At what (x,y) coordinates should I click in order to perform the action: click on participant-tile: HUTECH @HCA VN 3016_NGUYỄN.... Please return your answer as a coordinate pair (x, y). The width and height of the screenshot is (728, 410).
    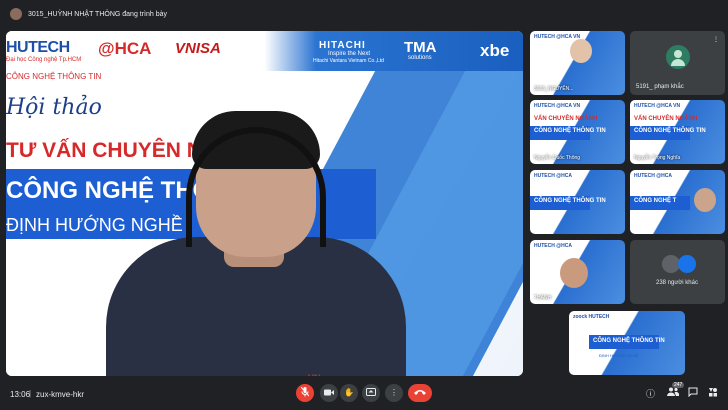
    Looking at the image, I should click on (577, 63).